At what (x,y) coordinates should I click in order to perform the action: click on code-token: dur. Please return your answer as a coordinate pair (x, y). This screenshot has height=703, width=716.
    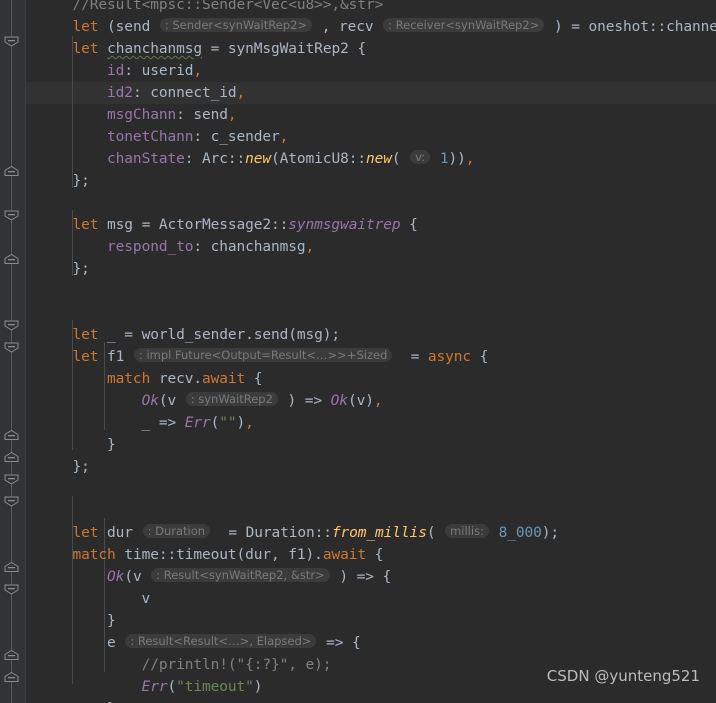
    Looking at the image, I should click on (120, 533).